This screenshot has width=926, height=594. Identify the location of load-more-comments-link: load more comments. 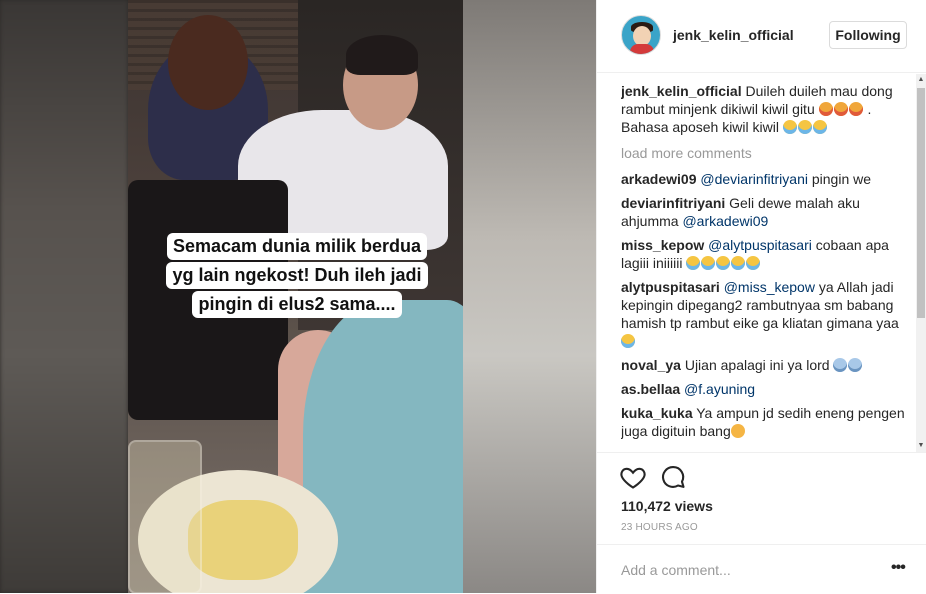
(766, 153).